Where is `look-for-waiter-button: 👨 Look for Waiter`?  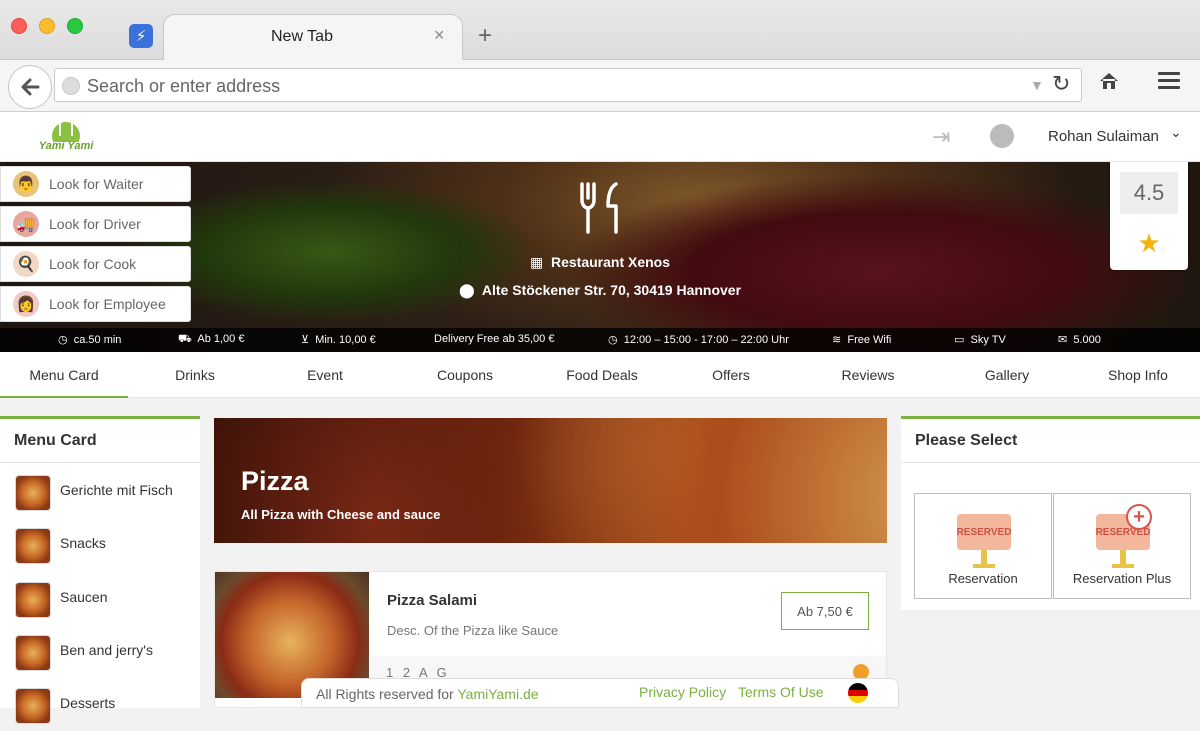
look-for-waiter-button: 👨 Look for Waiter is located at coordinates (95, 184).